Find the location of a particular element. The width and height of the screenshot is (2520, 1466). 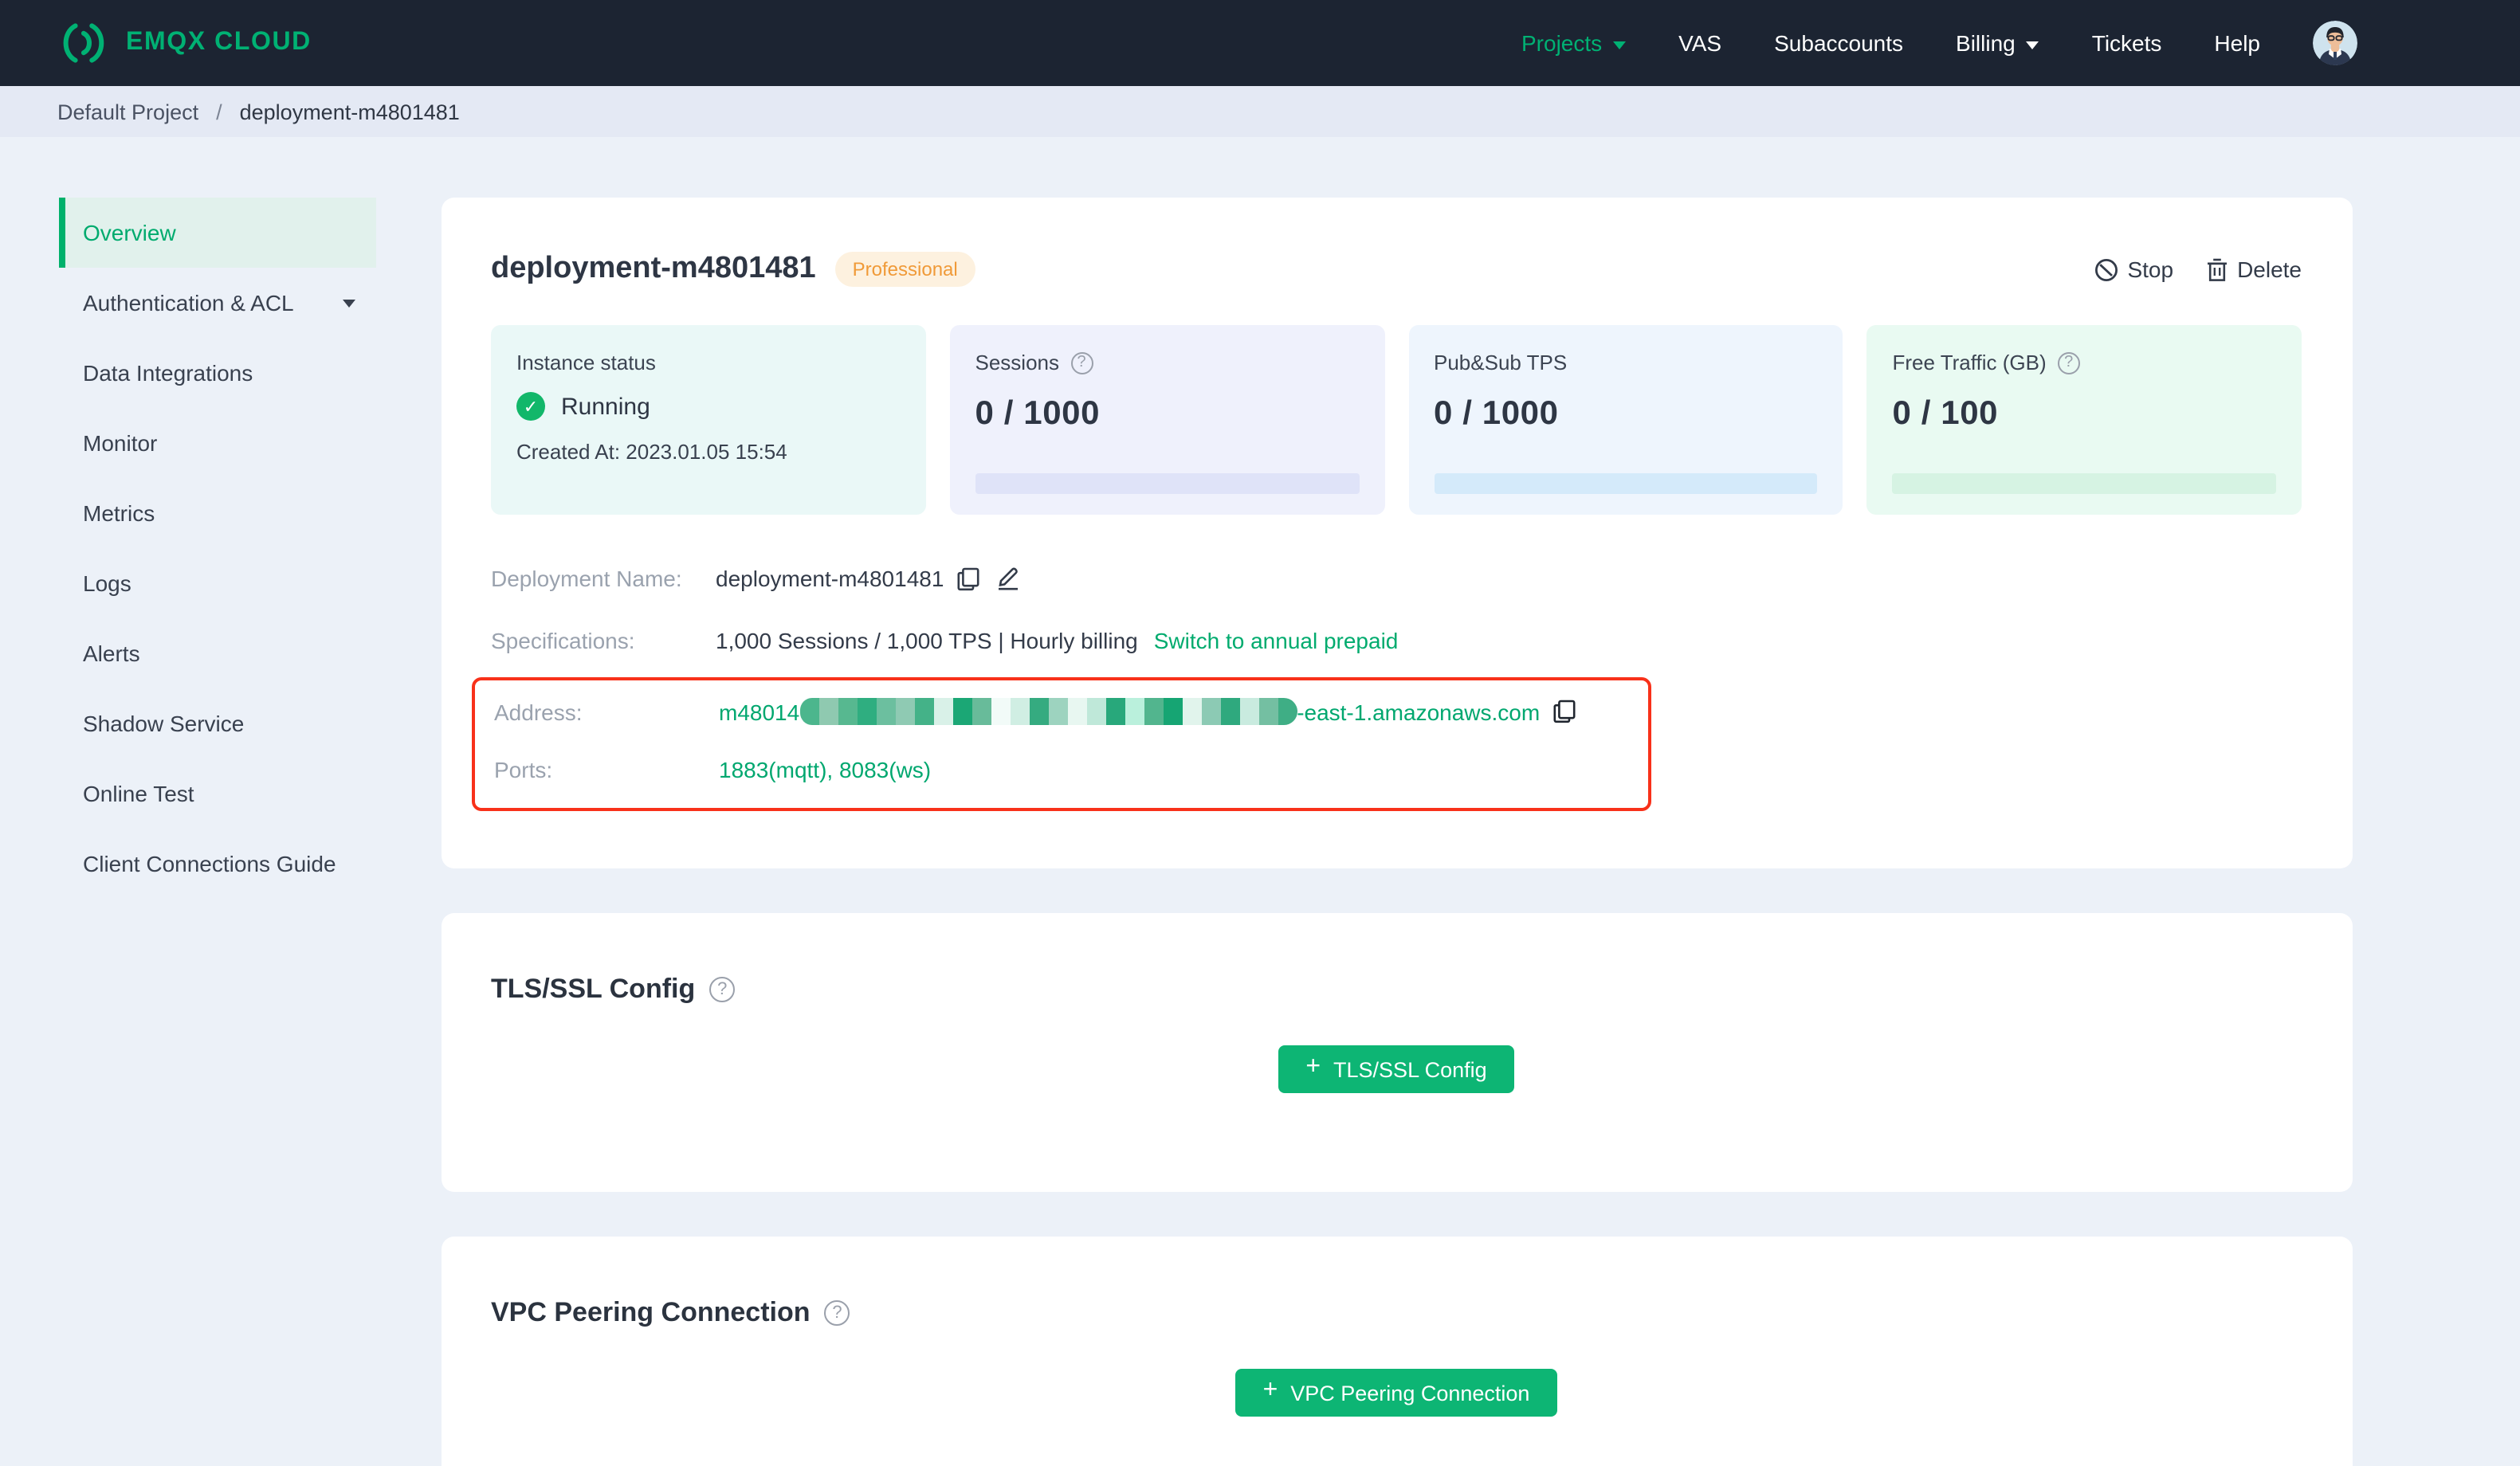

address-label: Address: is located at coordinates (538, 711).